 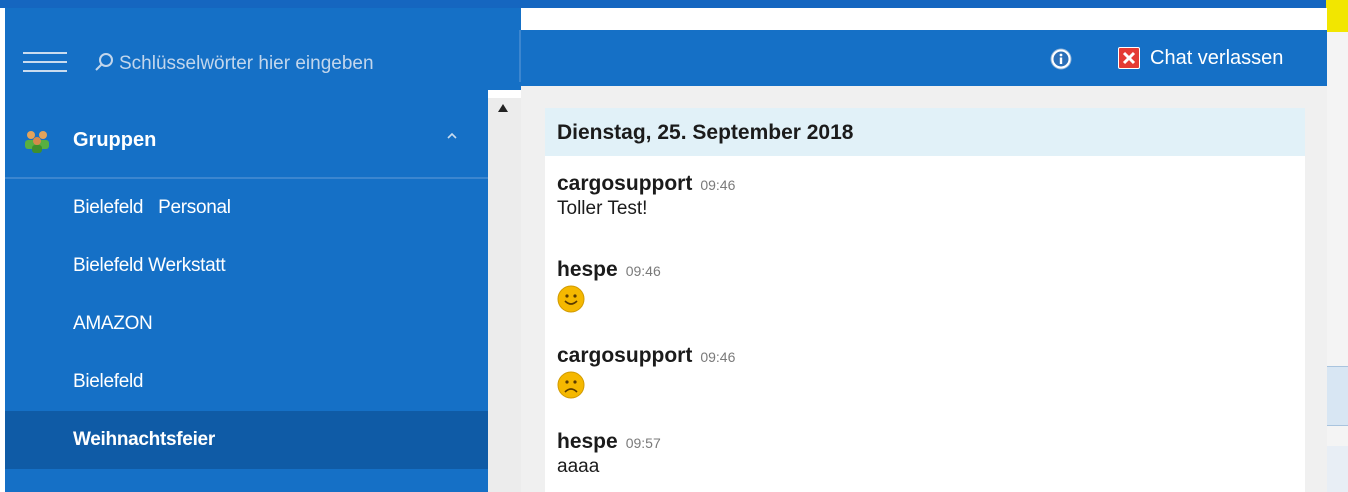 I want to click on search-input, so click(x=279, y=64).